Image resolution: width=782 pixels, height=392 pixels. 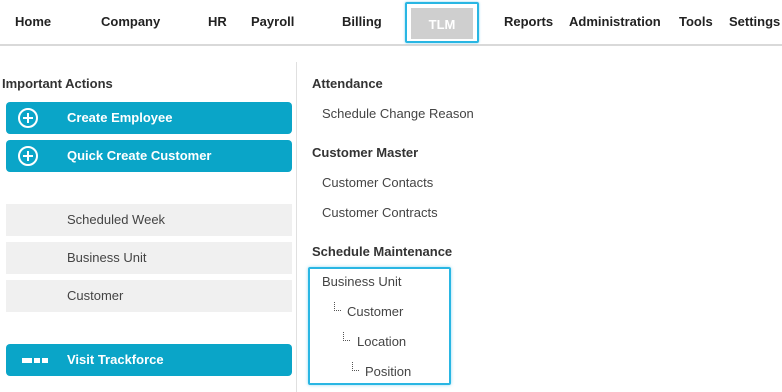 What do you see at coordinates (375, 311) in the screenshot?
I see `tree-link-customer: Customer` at bounding box center [375, 311].